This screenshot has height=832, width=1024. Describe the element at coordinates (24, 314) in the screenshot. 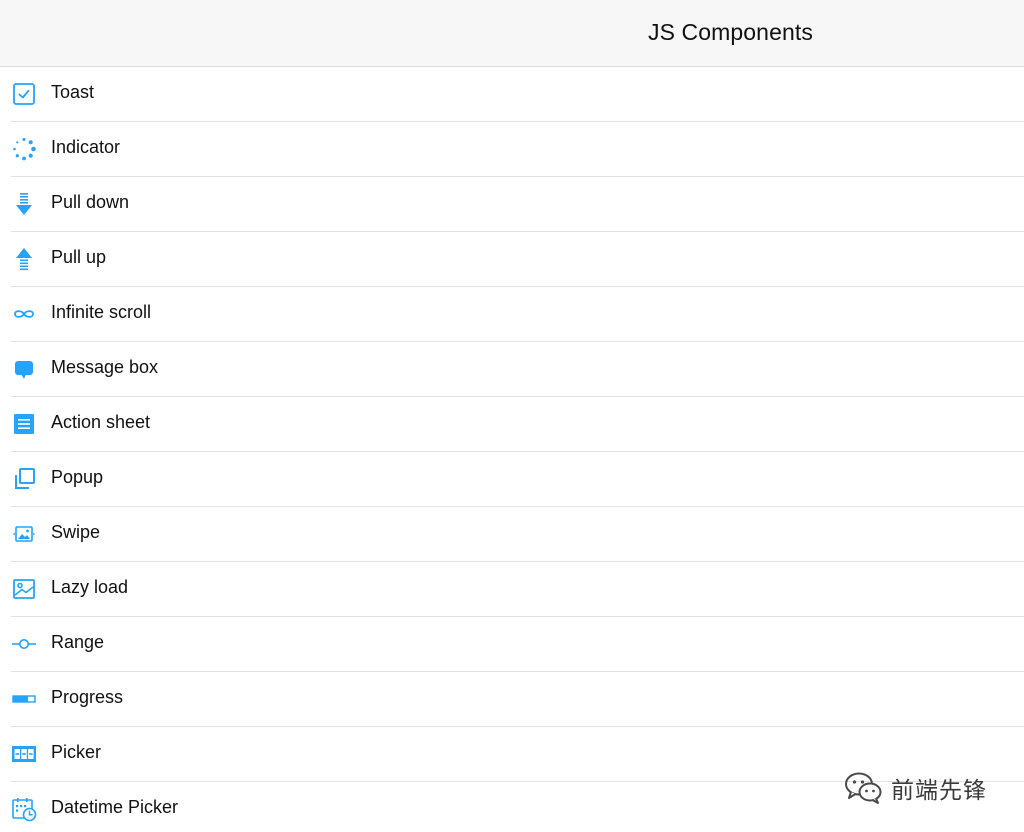

I see `infinite-scroll-icon` at that location.